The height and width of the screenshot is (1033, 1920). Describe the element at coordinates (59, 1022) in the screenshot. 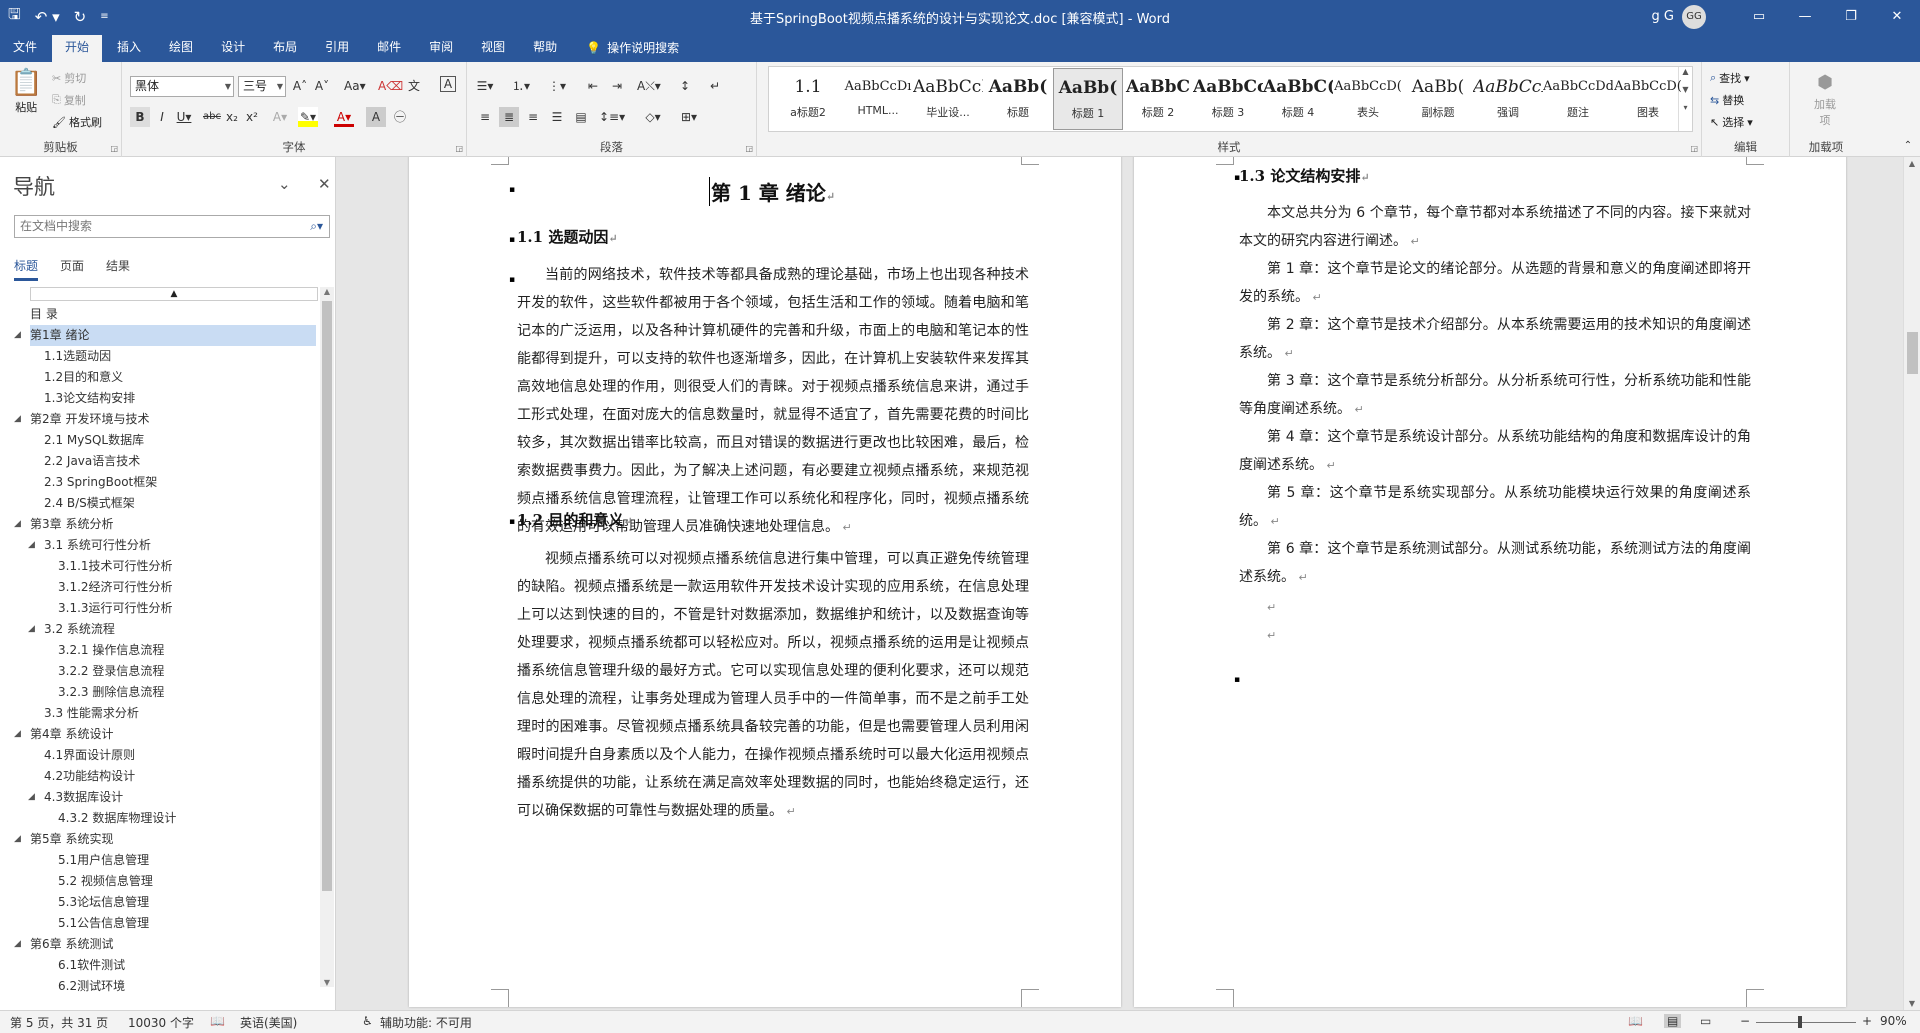

I see `page-count: 第 5 页，共 31 页` at that location.